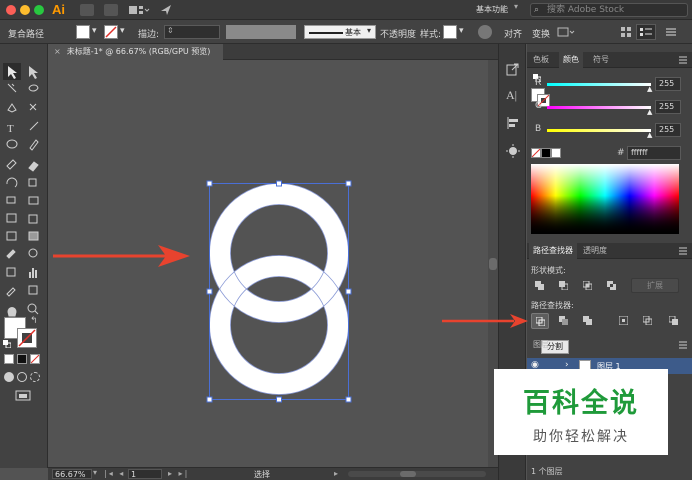 The image size is (692, 480). Describe the element at coordinates (27, 338) in the screenshot. I see `stroke-color-box` at that location.